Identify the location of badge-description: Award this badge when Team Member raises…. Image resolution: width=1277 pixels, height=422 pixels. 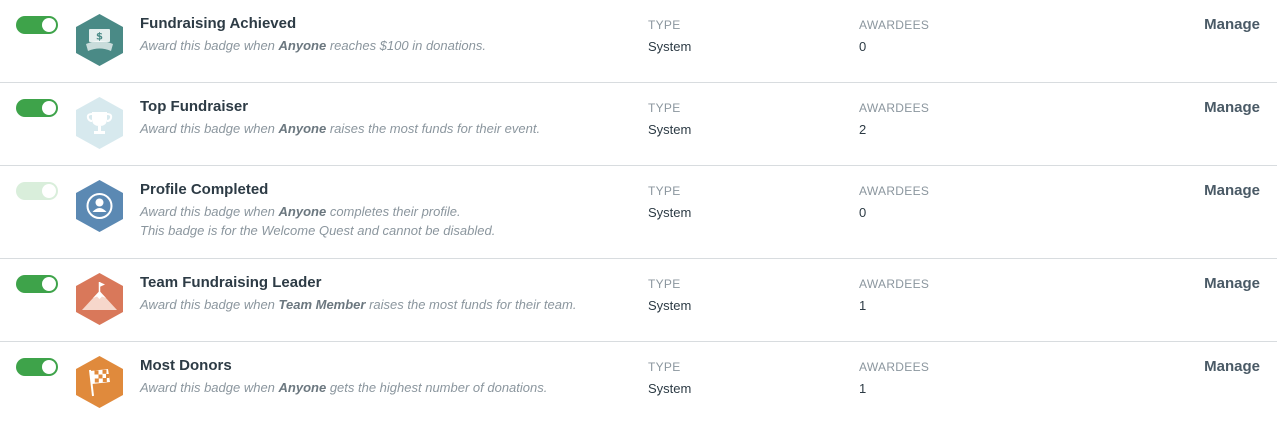
(358, 304).